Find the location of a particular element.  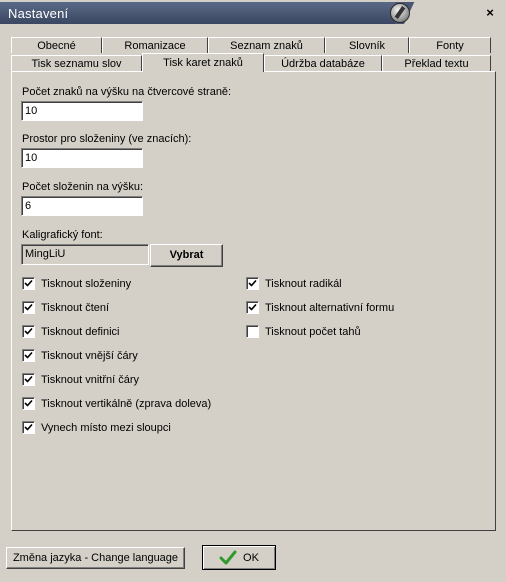

checkbox-label: Tisknout čtení is located at coordinates (75, 307).